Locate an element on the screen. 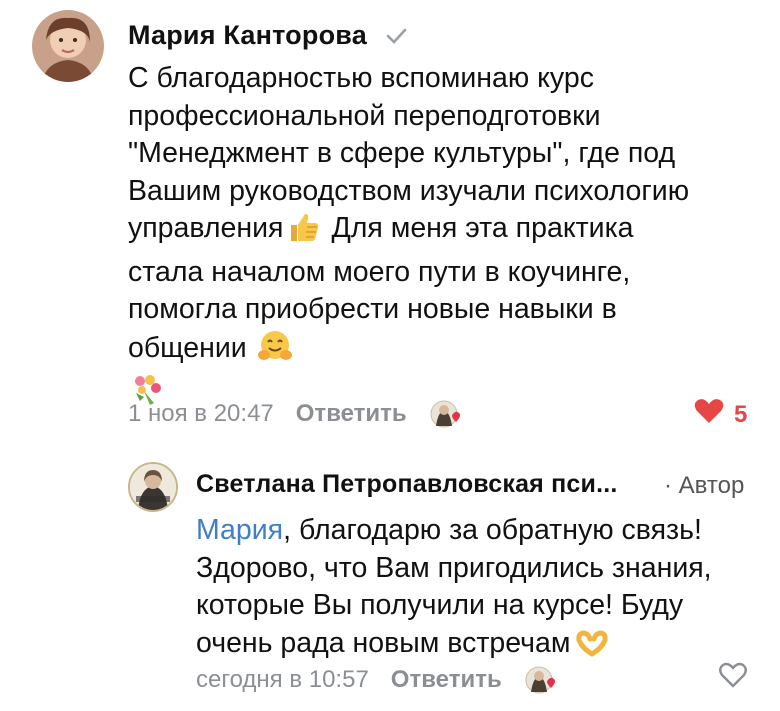 The height and width of the screenshot is (711, 780). text-line: С благодарностью вспоминаю курс is located at coordinates (361, 78).